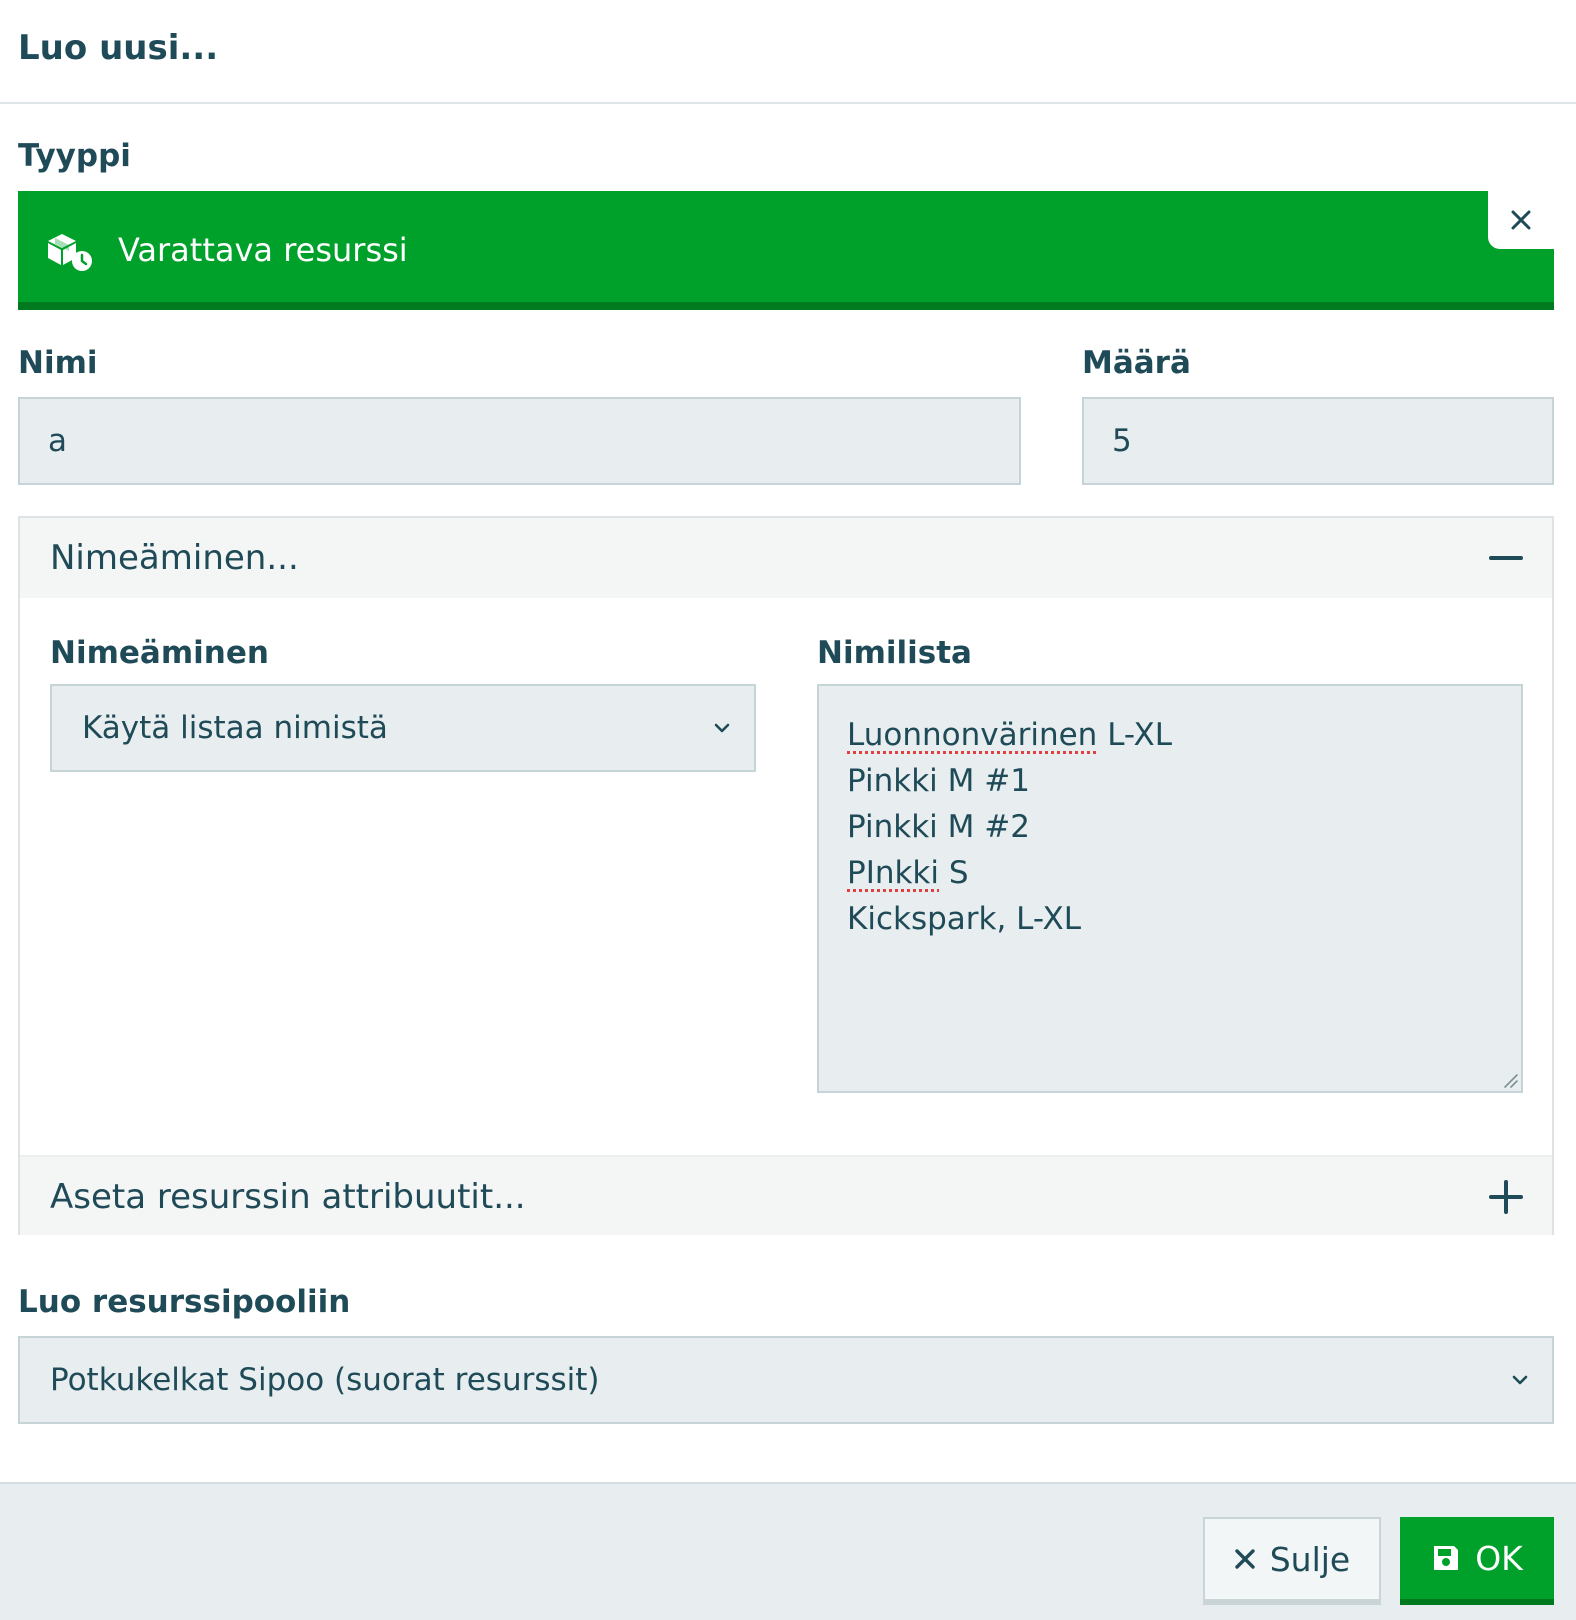  Describe the element at coordinates (1318, 441) in the screenshot. I see `amount-input: 5` at that location.